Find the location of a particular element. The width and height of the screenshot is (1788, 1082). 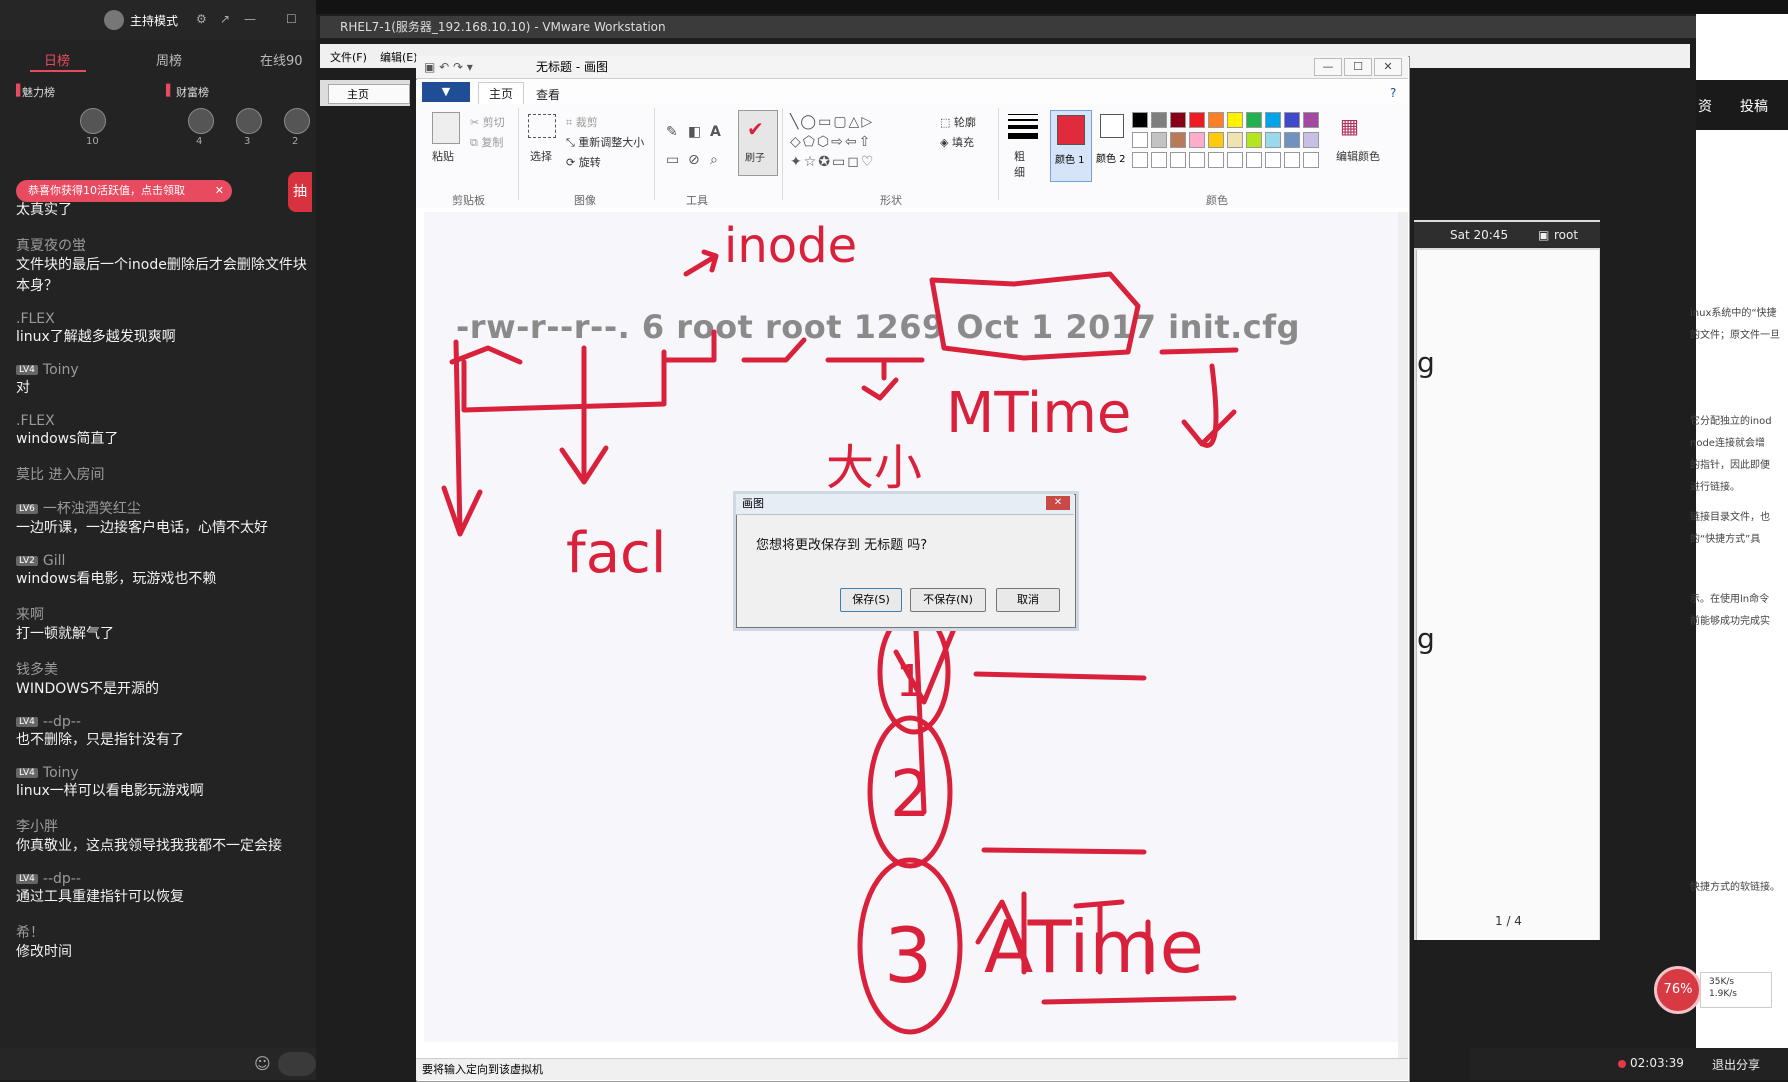

minimize-icon: — is located at coordinates (250, 19).